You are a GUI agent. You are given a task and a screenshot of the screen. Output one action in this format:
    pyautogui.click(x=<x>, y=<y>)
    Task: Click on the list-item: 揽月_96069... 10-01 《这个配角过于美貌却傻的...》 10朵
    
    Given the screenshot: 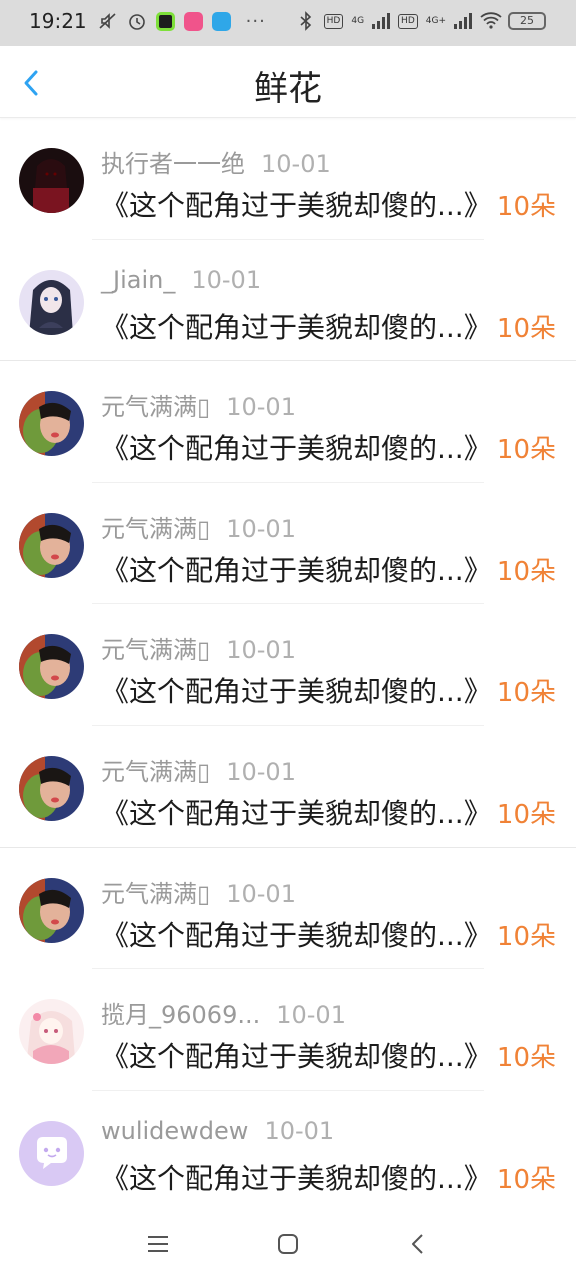 What is the action you would take?
    pyautogui.click(x=288, y=1030)
    